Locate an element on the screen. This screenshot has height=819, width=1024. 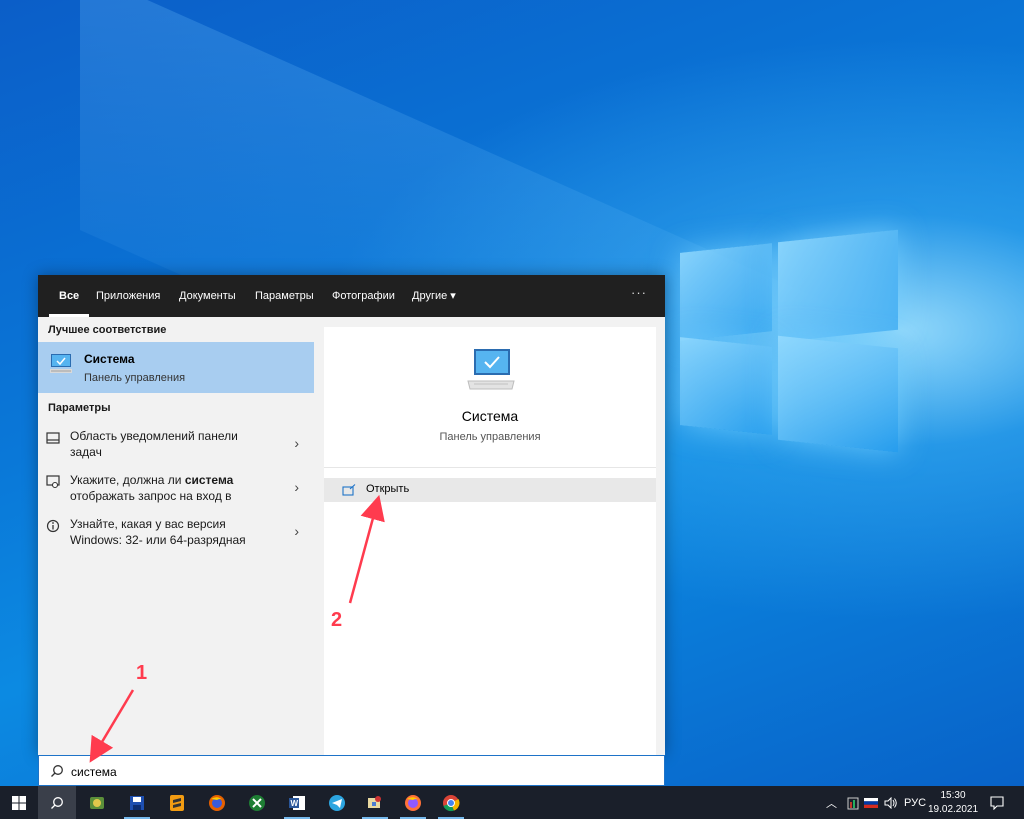
annotation-label-2: 2 is located at coordinates (337, 620).